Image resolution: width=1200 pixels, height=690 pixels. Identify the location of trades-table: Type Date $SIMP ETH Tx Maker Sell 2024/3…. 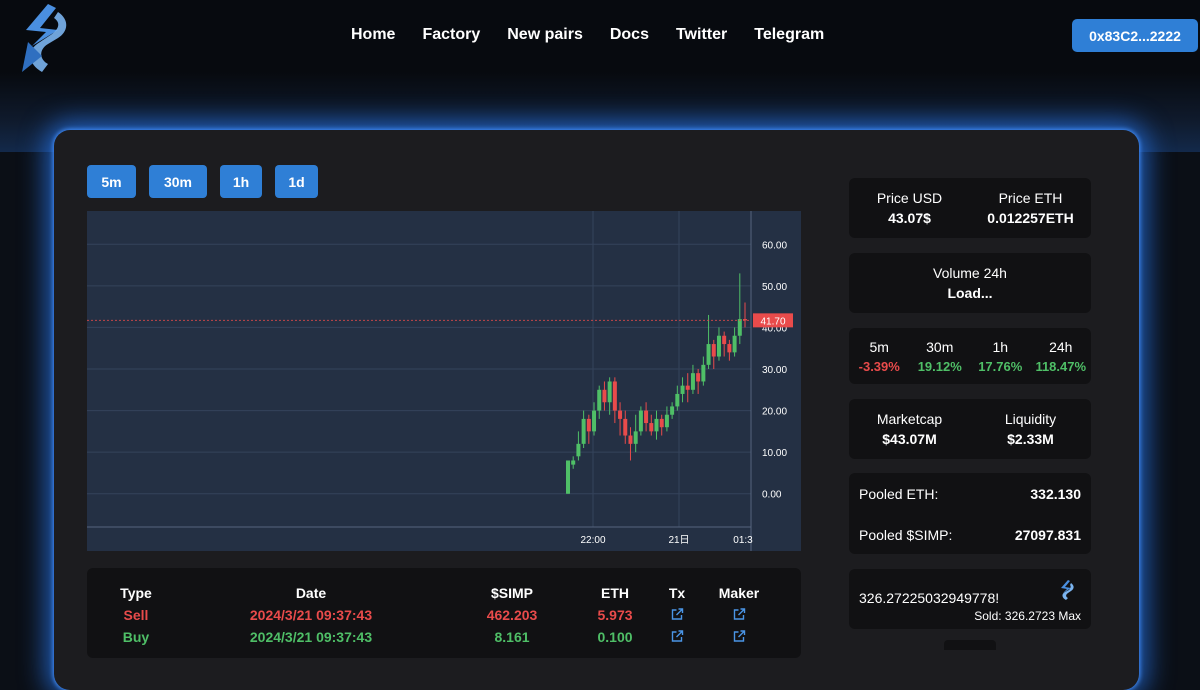
(444, 613).